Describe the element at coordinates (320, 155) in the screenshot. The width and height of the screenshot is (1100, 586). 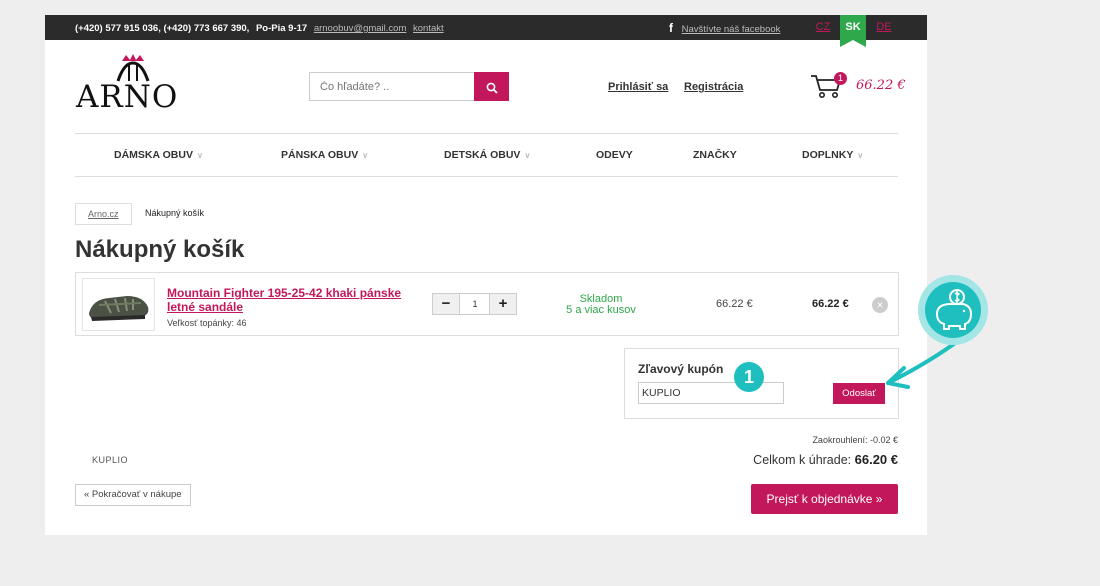
I see `nav-label: PÁNSKA OBUV` at that location.